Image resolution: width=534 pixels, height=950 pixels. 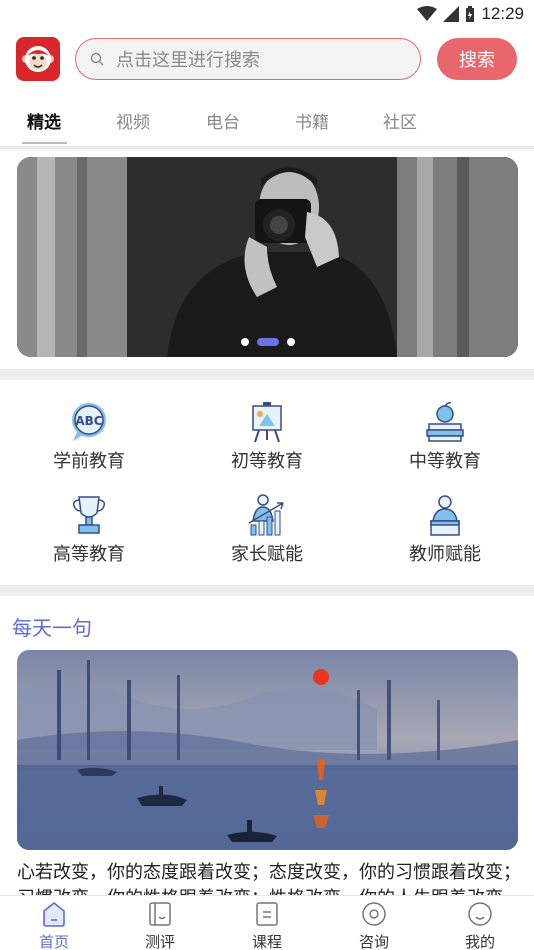 I want to click on search-input: 点击这里进行搜索, so click(x=248, y=59).